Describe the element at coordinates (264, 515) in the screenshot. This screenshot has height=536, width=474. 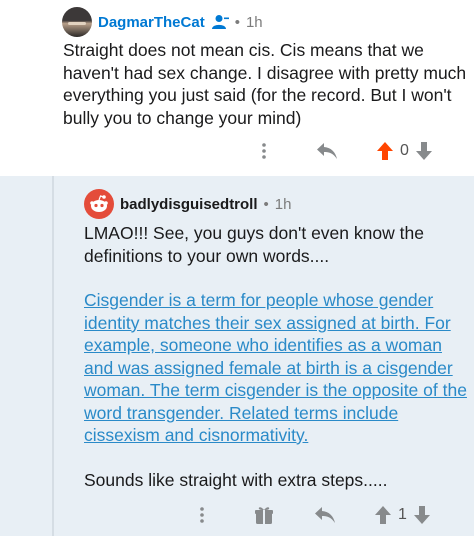
I see `award-gift-icon` at that location.